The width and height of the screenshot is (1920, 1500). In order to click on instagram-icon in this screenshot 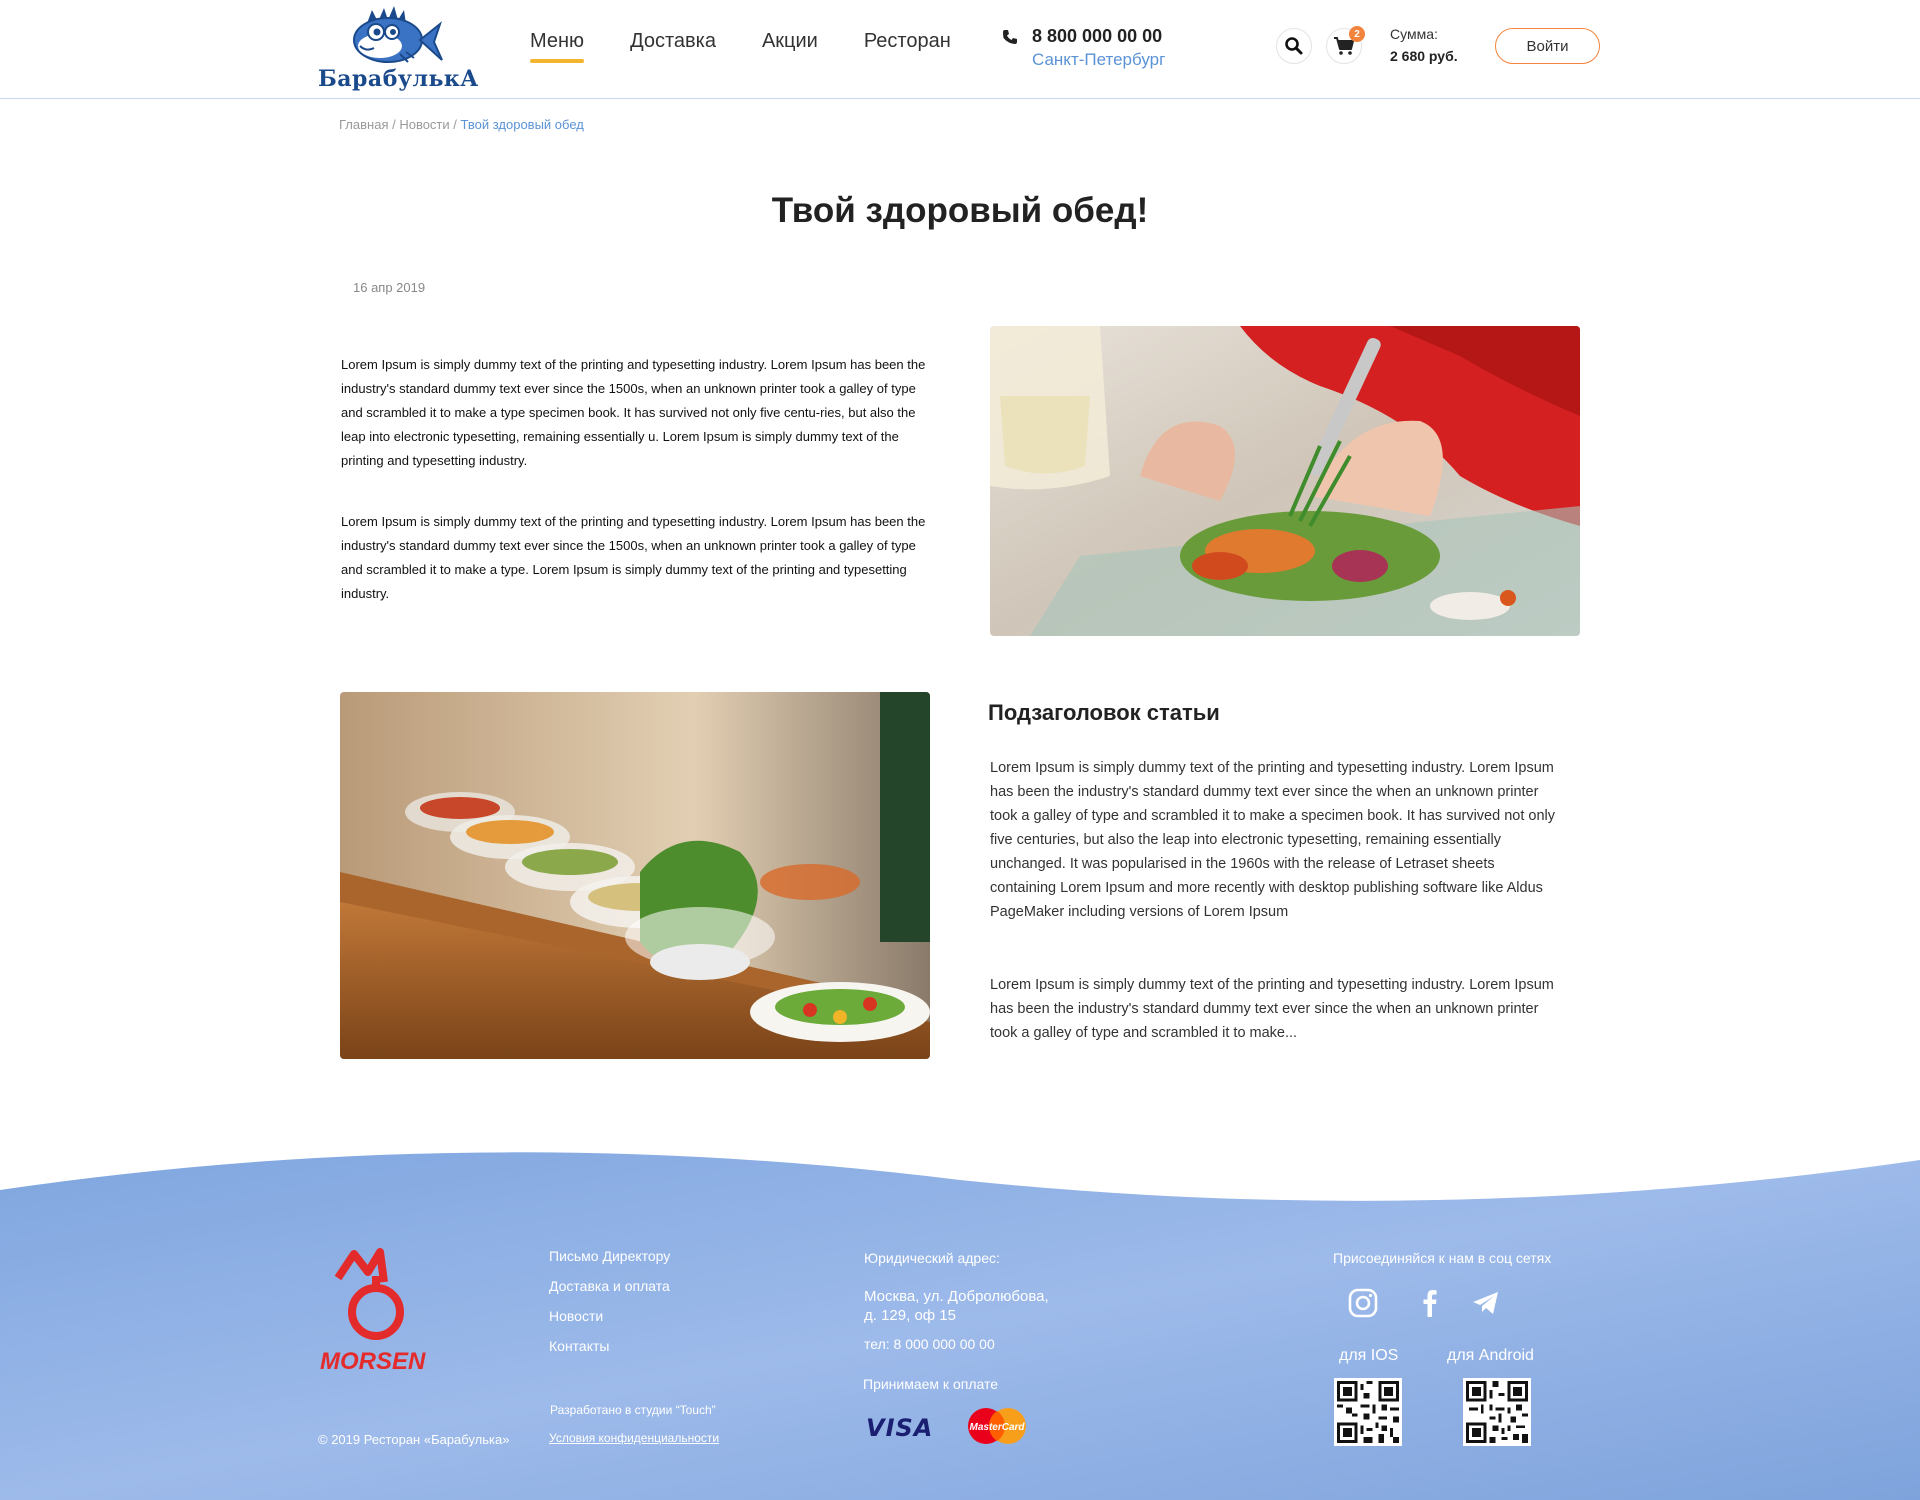, I will do `click(1363, 1303)`.